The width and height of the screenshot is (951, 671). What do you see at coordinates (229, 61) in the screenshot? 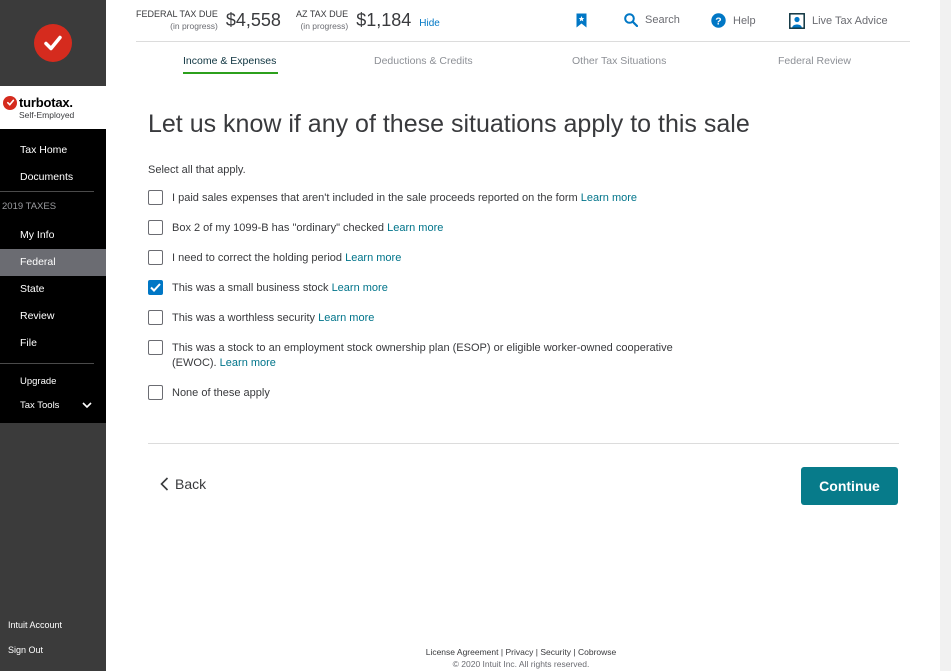
I see `tab-income-expenses: Income & Expenses` at bounding box center [229, 61].